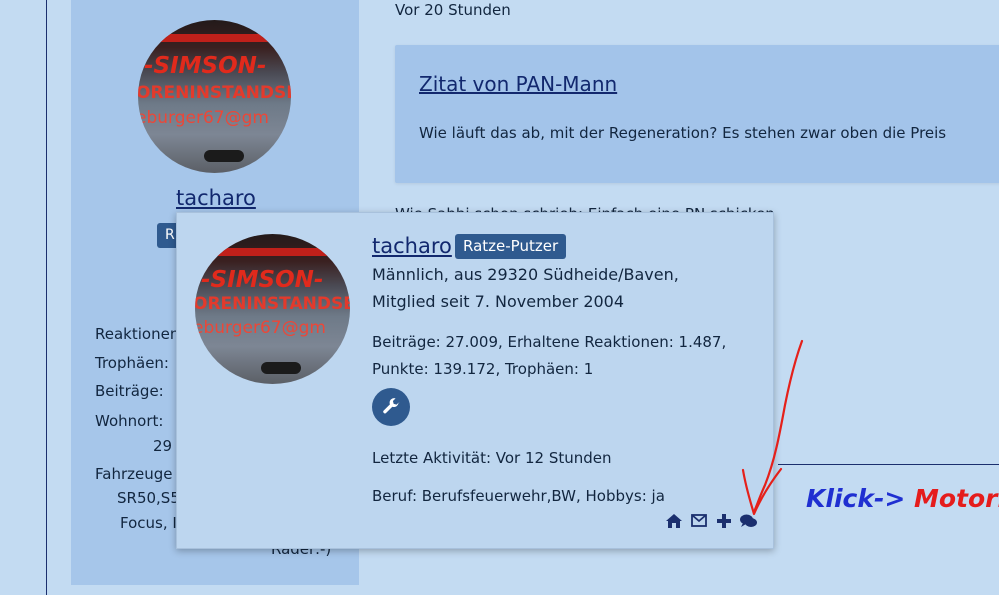  I want to click on envelope-icon, so click(698, 520).